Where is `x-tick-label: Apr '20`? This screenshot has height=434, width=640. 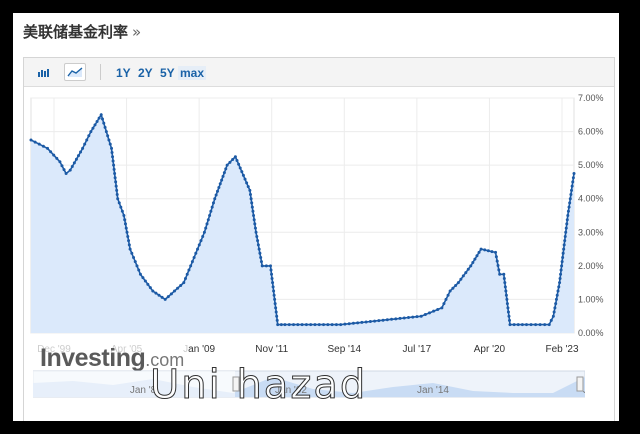
x-tick-label: Apr '20 is located at coordinates (490, 349).